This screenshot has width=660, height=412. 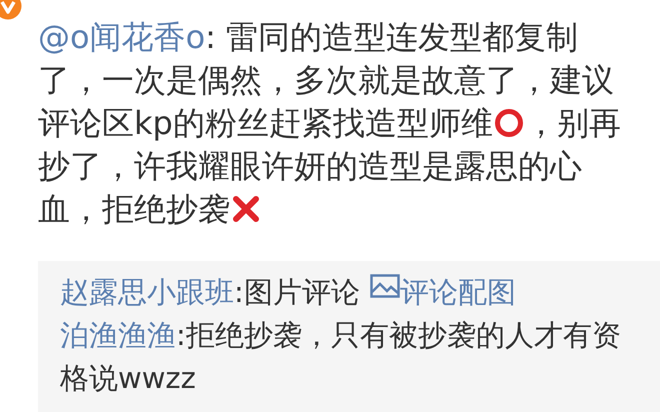 I want to click on image-icon, so click(x=385, y=287).